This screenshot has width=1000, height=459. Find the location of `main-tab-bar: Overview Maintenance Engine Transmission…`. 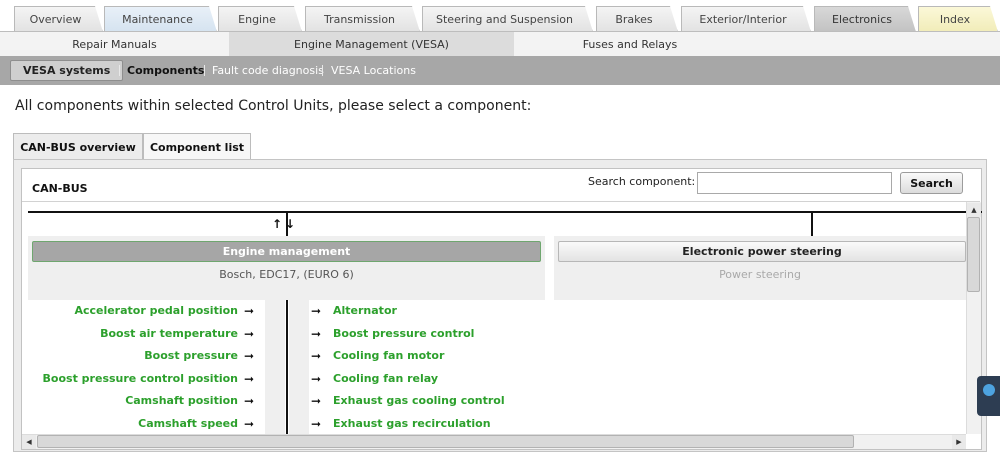

main-tab-bar: Overview Maintenance Engine Transmission… is located at coordinates (500, 16).